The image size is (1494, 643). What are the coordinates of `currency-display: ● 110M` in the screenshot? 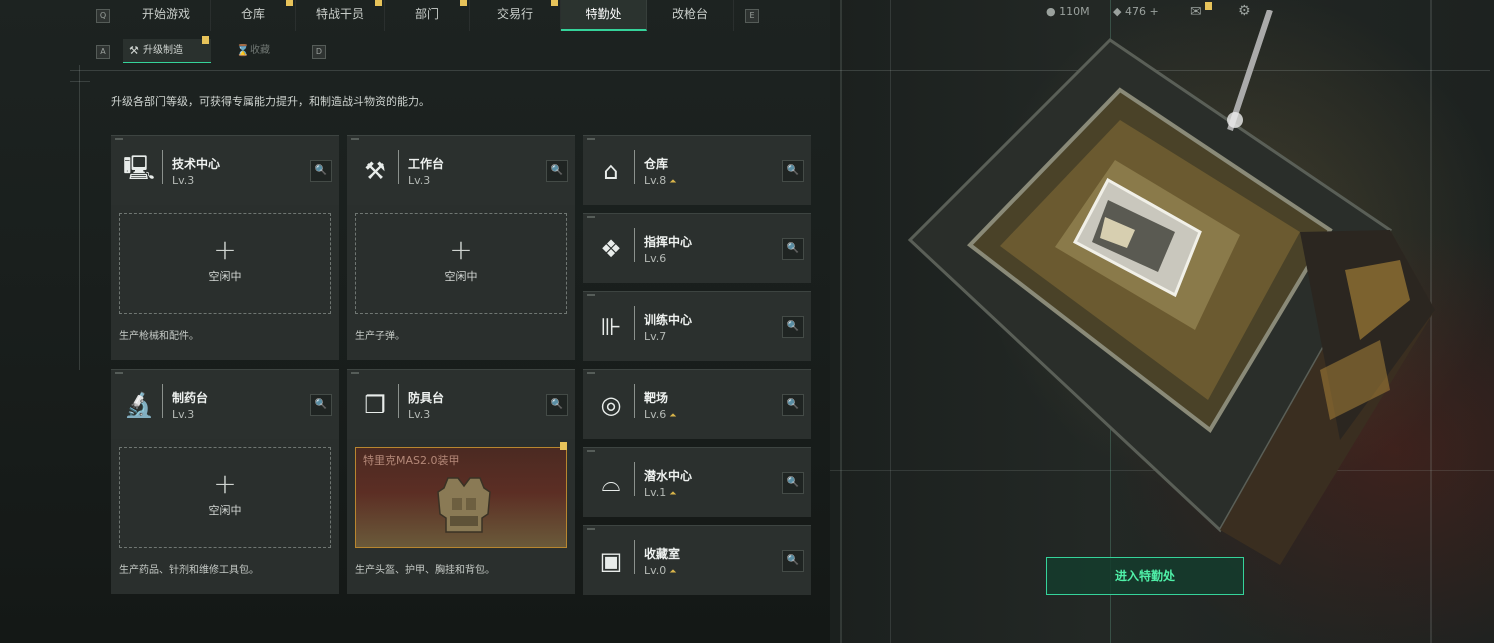 It's located at (1068, 11).